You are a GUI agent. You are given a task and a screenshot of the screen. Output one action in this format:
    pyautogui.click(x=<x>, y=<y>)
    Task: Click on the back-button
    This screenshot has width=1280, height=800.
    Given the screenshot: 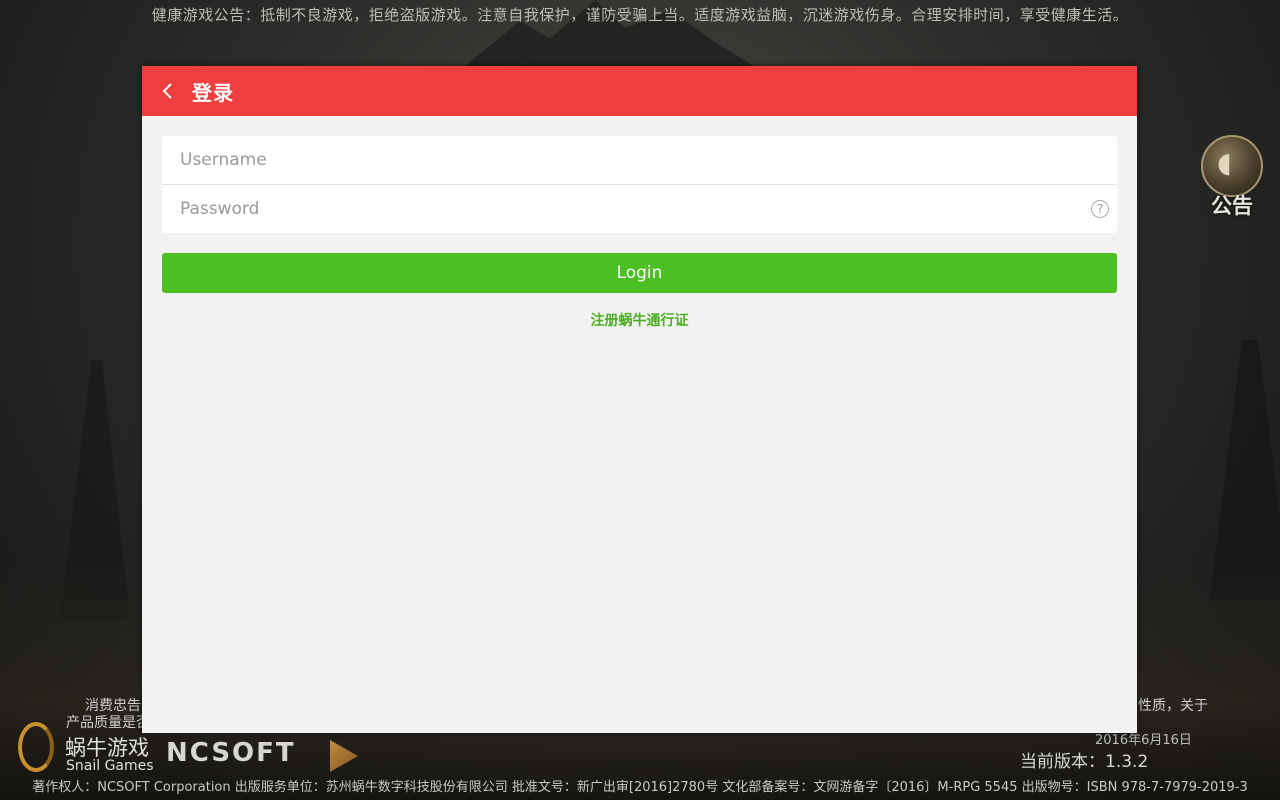 What is the action you would take?
    pyautogui.click(x=170, y=91)
    